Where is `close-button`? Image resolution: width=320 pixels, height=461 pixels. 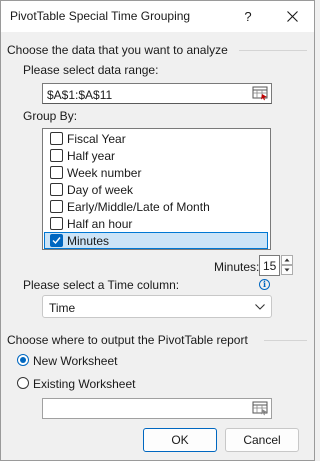
close-button is located at coordinates (292, 16).